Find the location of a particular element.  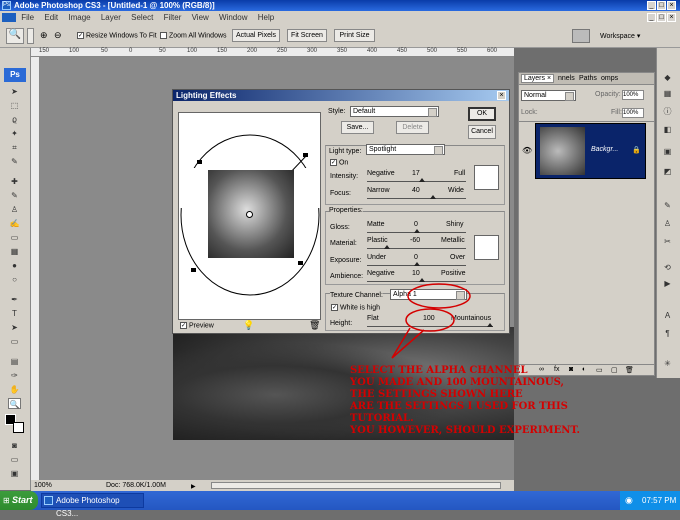

clock: 07:57 PM is located at coordinates (659, 500).